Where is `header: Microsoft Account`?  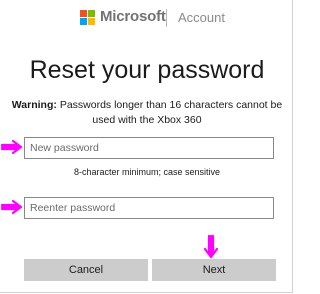
header: Microsoft Account is located at coordinates (147, 18).